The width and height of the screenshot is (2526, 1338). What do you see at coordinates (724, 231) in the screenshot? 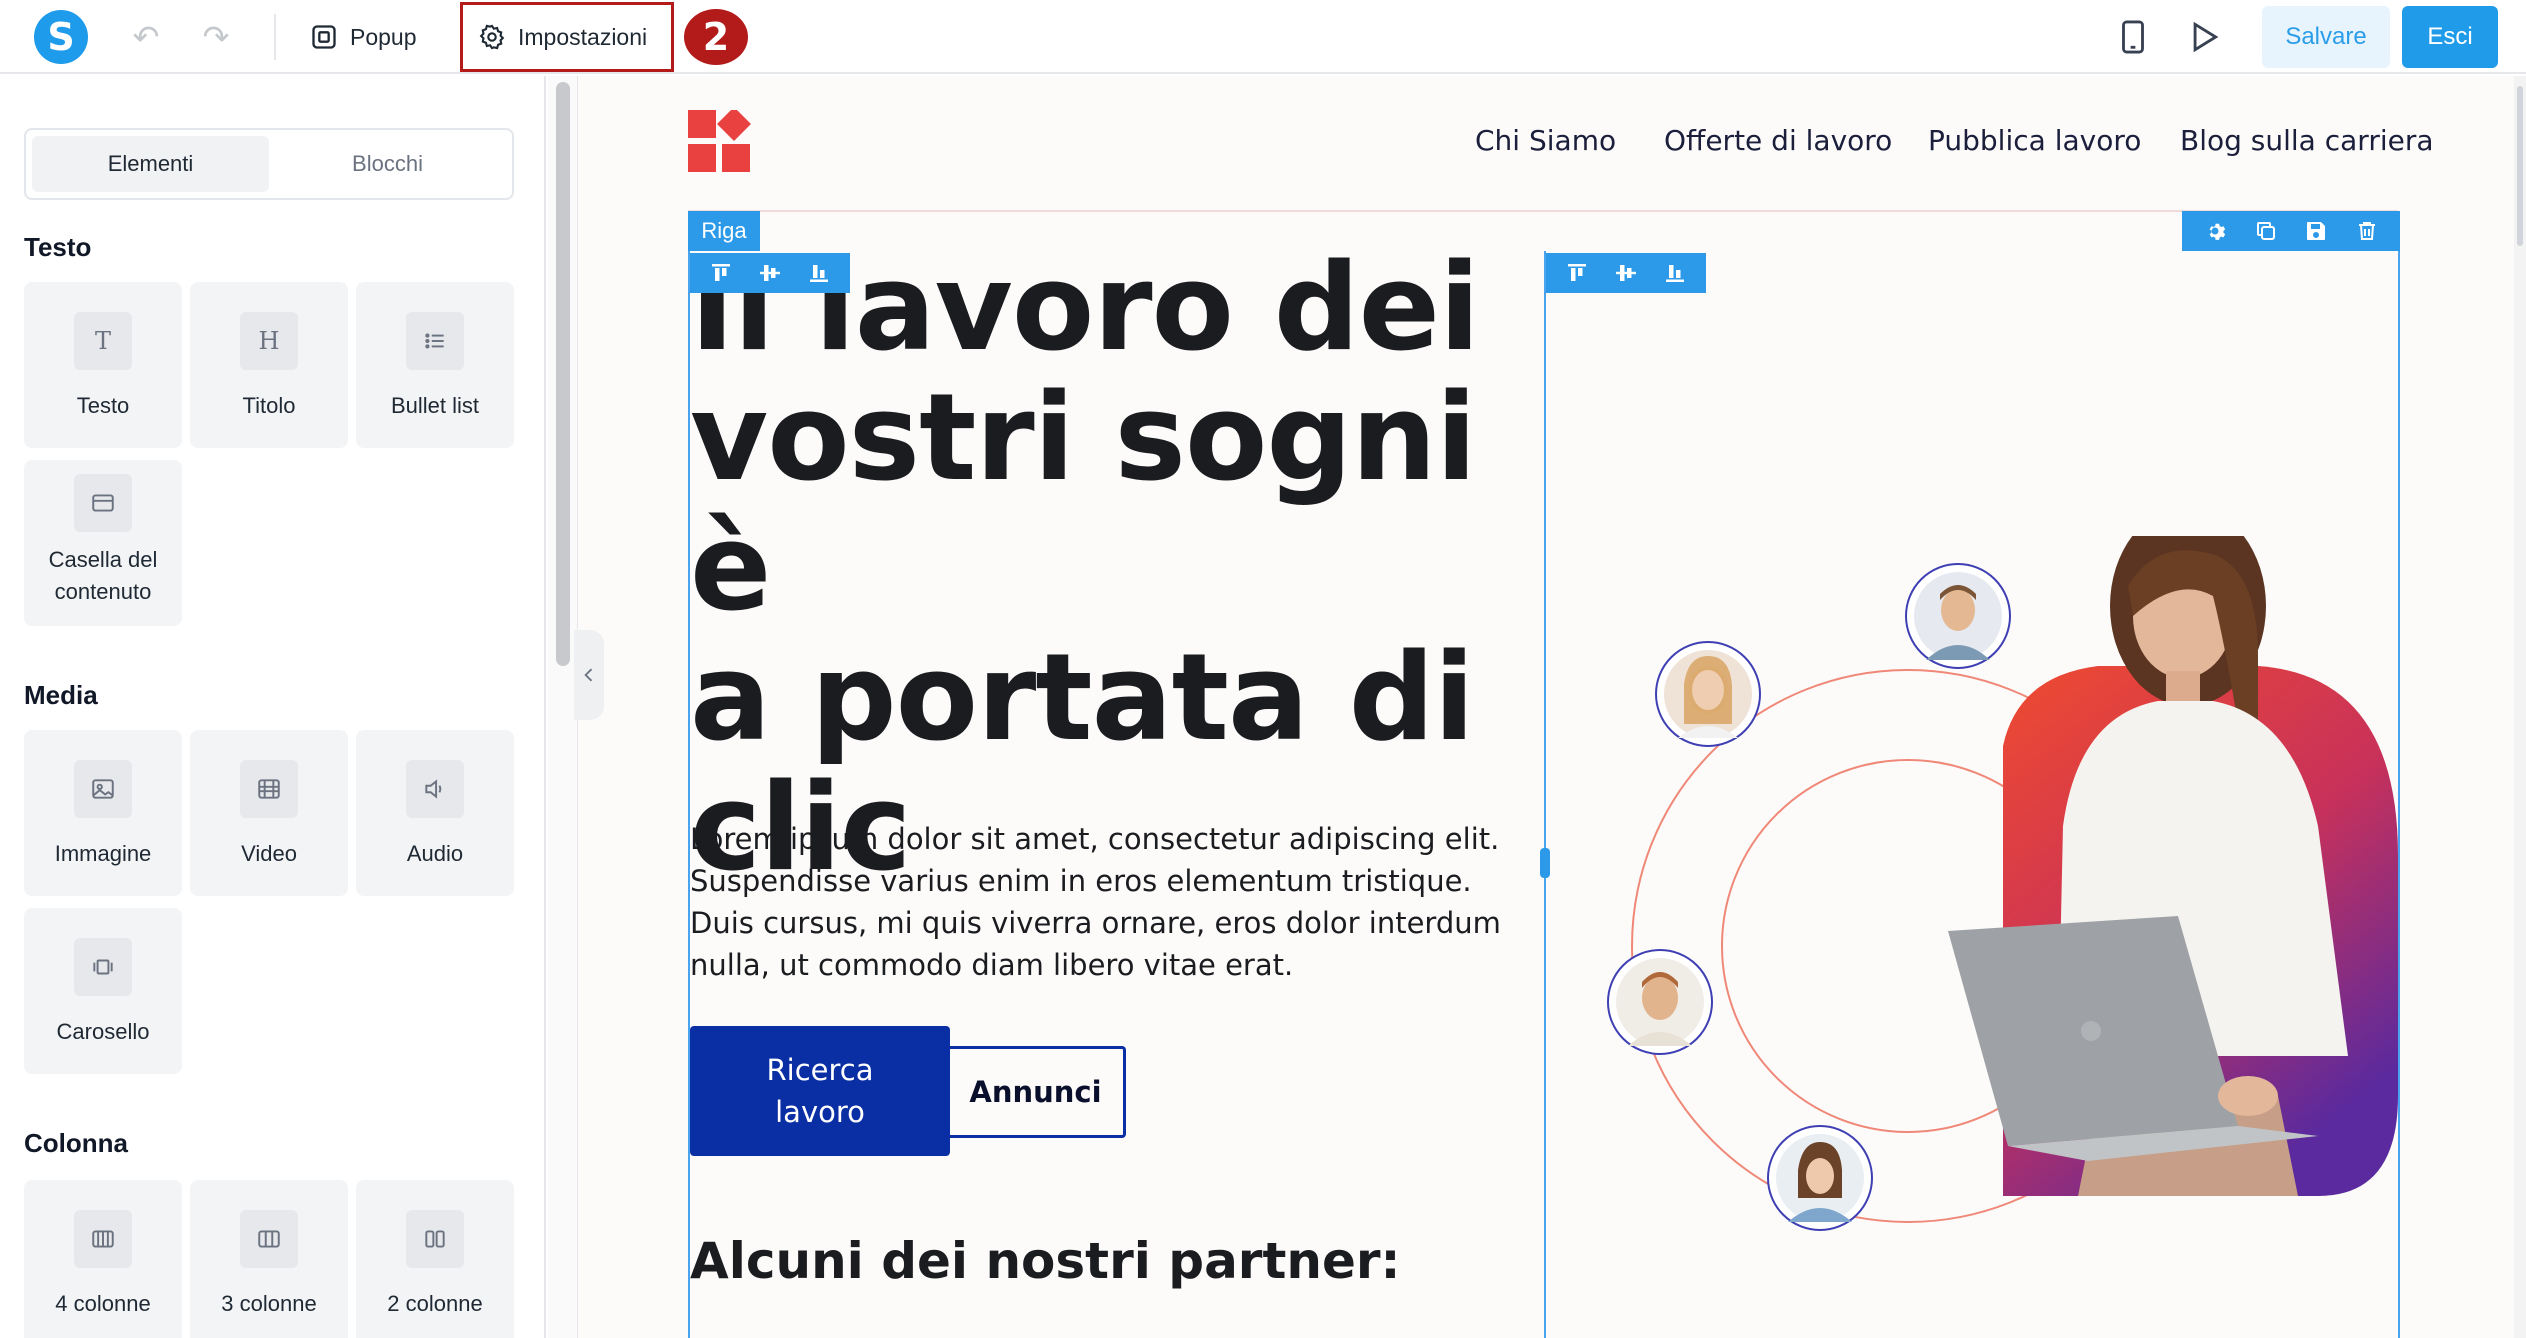
I see `row-tag: Riga` at bounding box center [724, 231].